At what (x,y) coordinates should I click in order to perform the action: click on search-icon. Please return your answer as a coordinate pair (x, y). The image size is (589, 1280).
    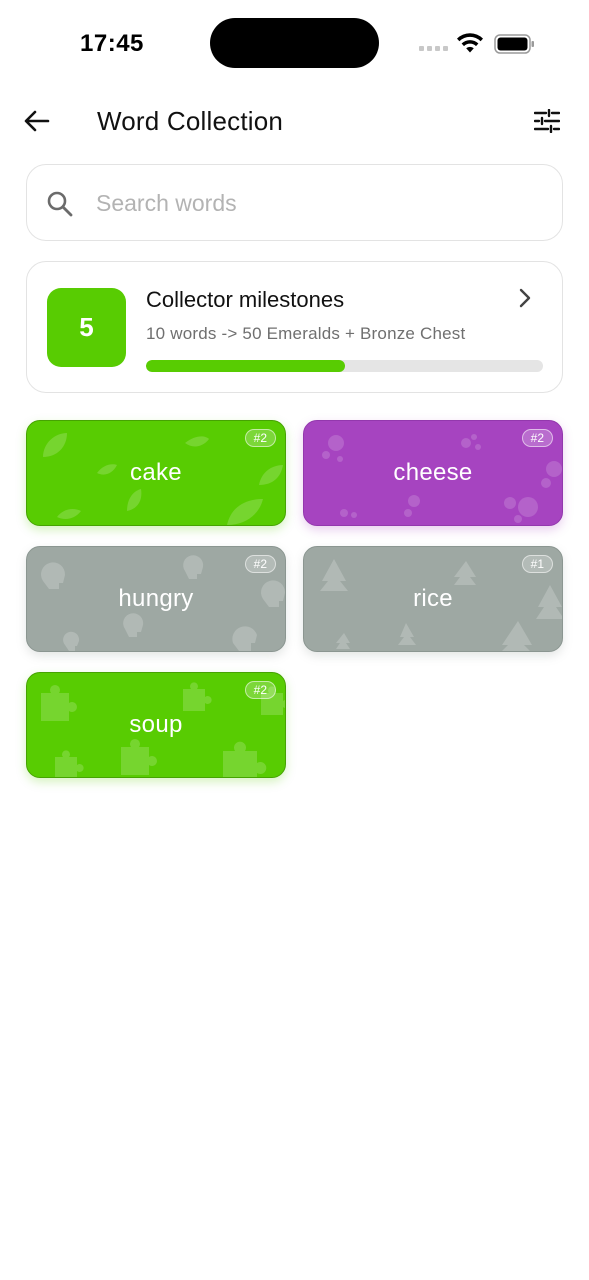
    Looking at the image, I should click on (60, 204).